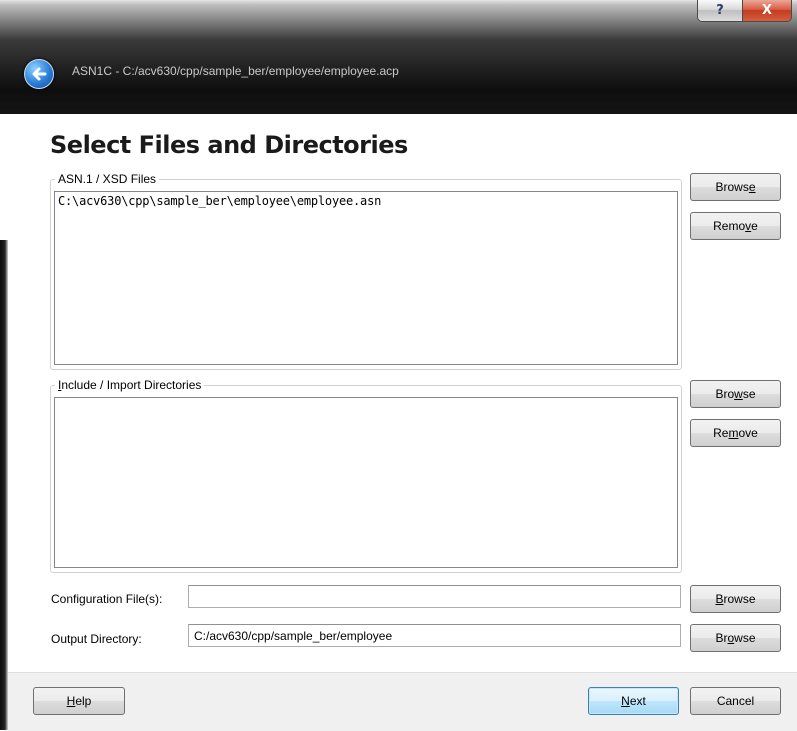 The width and height of the screenshot is (797, 731). What do you see at coordinates (720, 11) in the screenshot?
I see `help-caption-button: ?` at bounding box center [720, 11].